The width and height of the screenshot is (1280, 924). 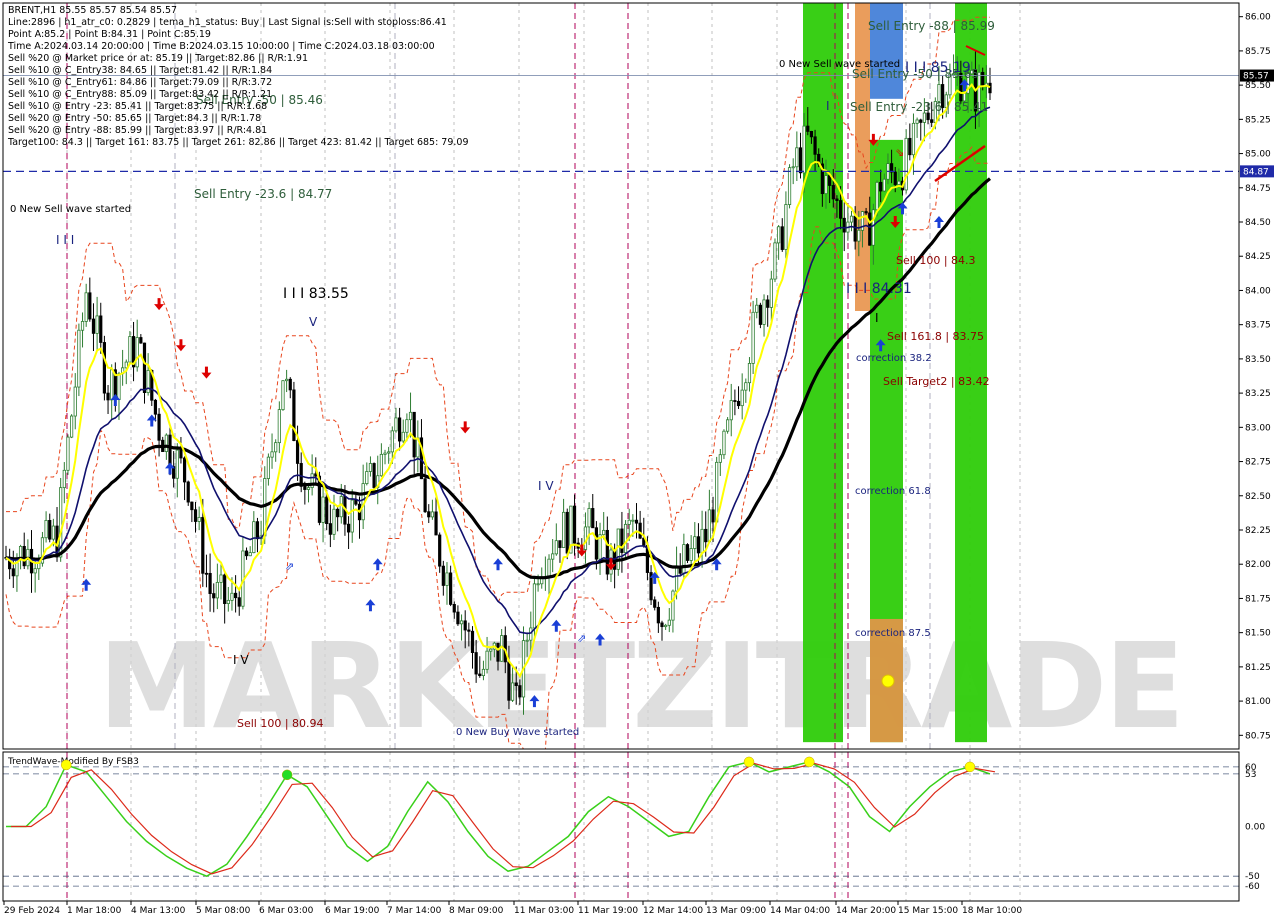 I want to click on zone-green, so click(x=823, y=373).